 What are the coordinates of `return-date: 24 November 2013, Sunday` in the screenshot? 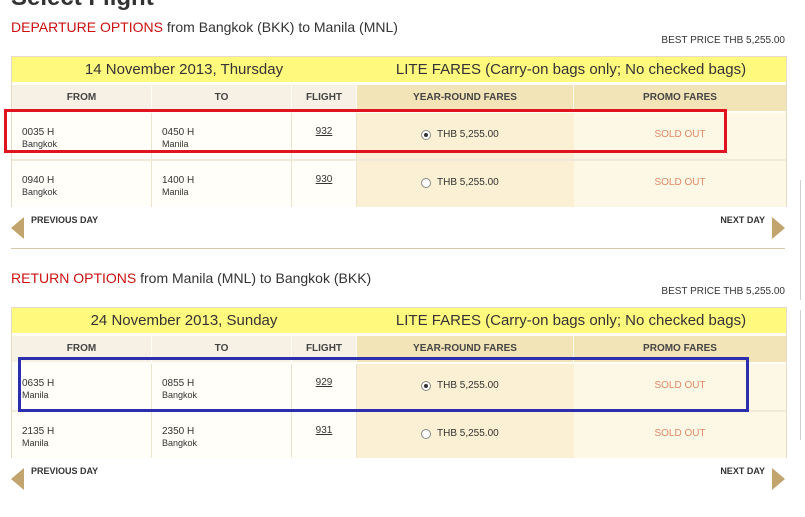 It's located at (184, 320).